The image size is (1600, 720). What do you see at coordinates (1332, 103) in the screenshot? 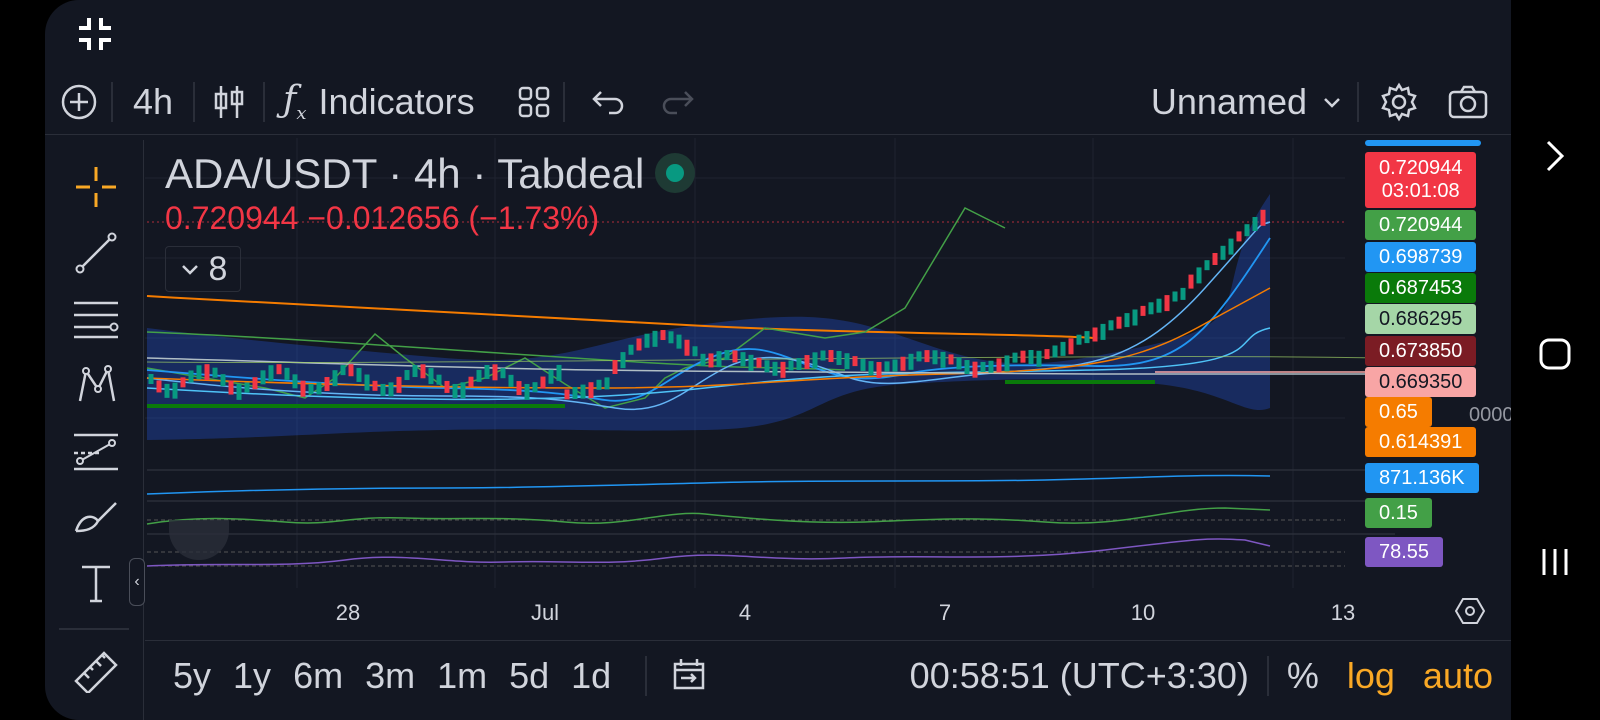
I see `chevron-down-icon` at bounding box center [1332, 103].